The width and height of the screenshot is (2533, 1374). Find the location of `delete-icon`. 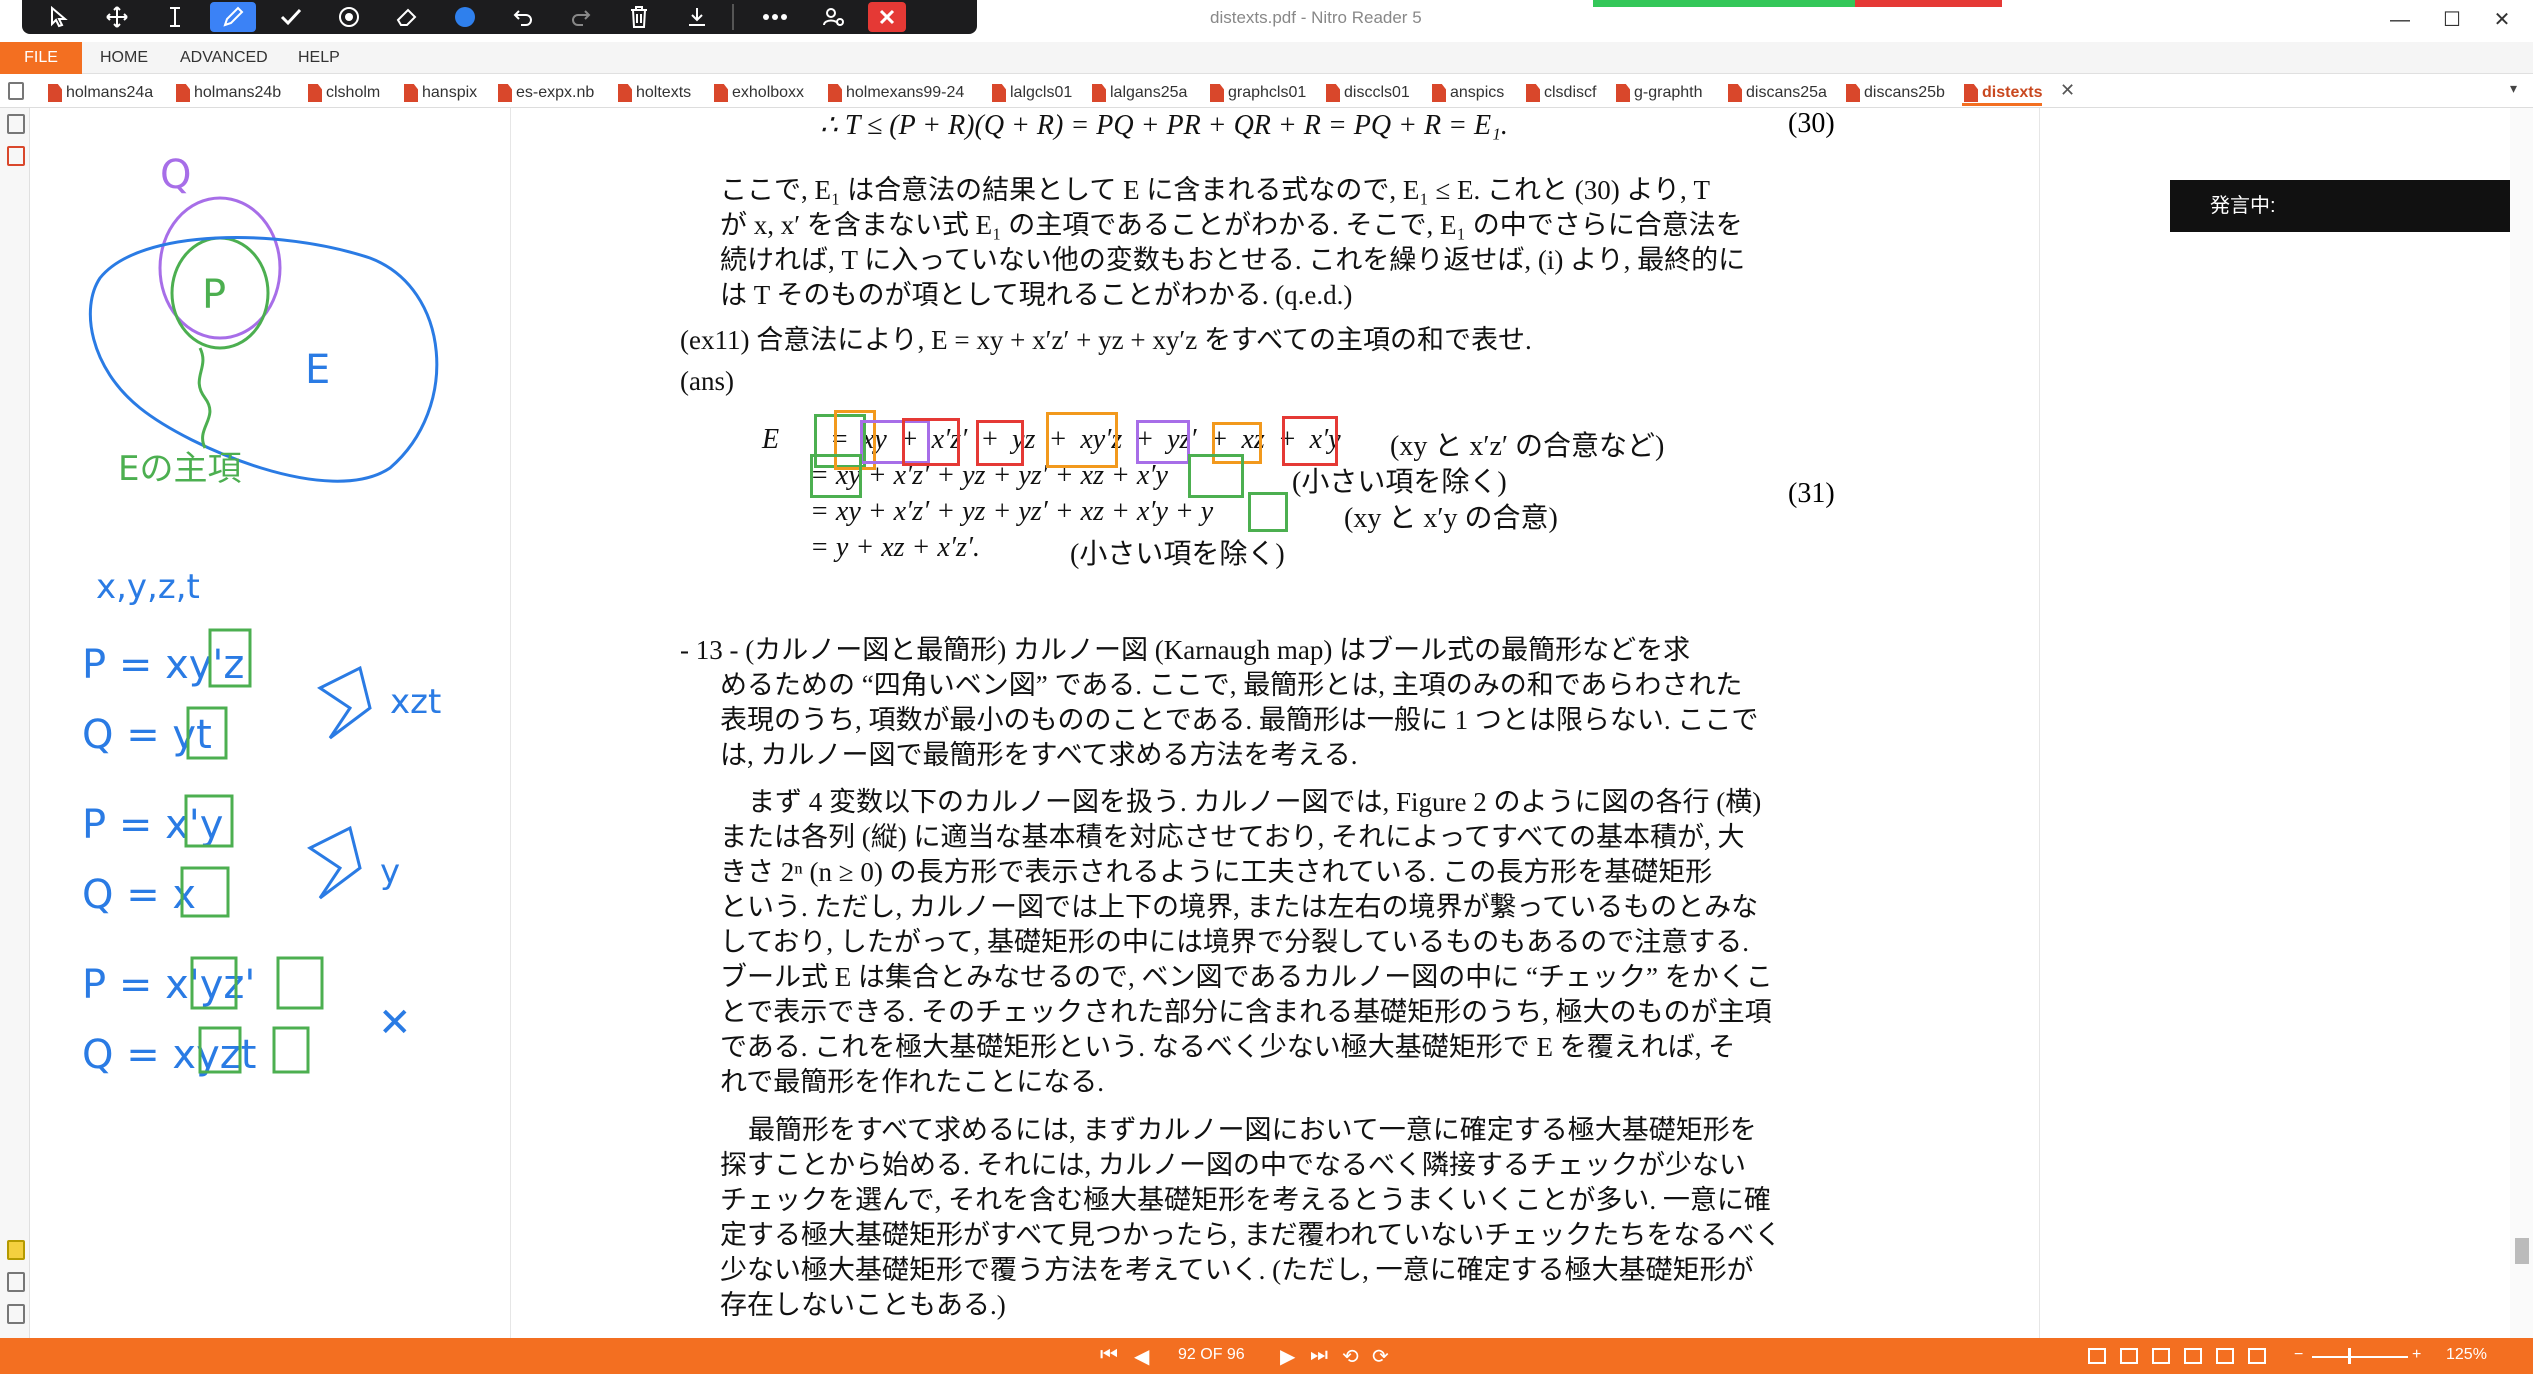

delete-icon is located at coordinates (639, 17).